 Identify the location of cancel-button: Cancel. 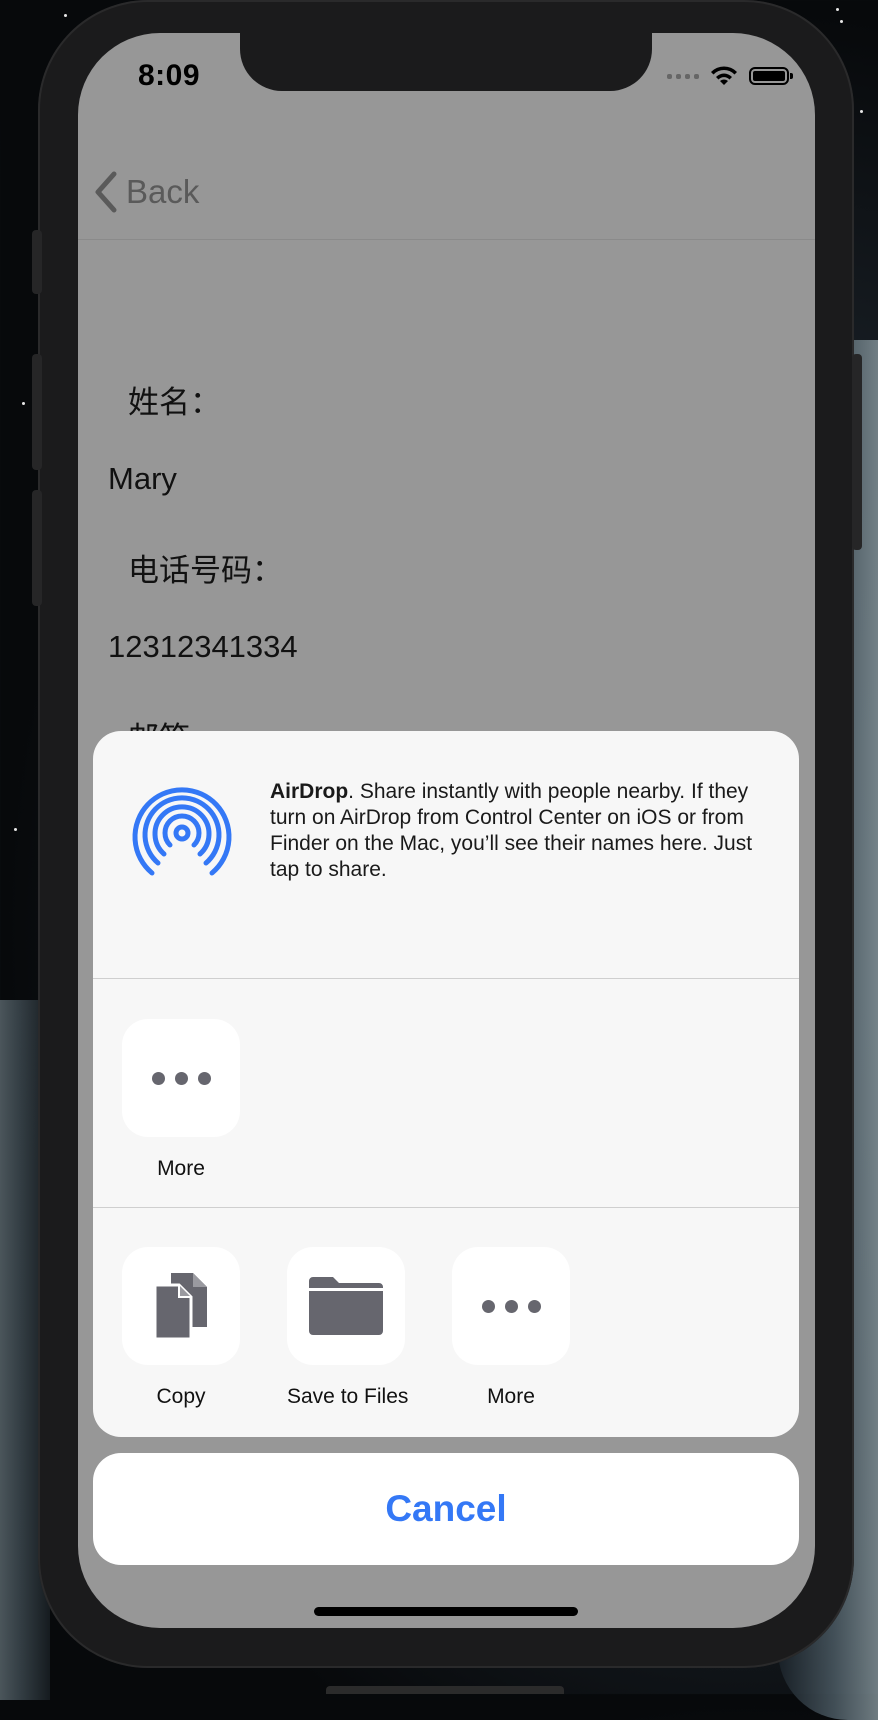
(446, 1509).